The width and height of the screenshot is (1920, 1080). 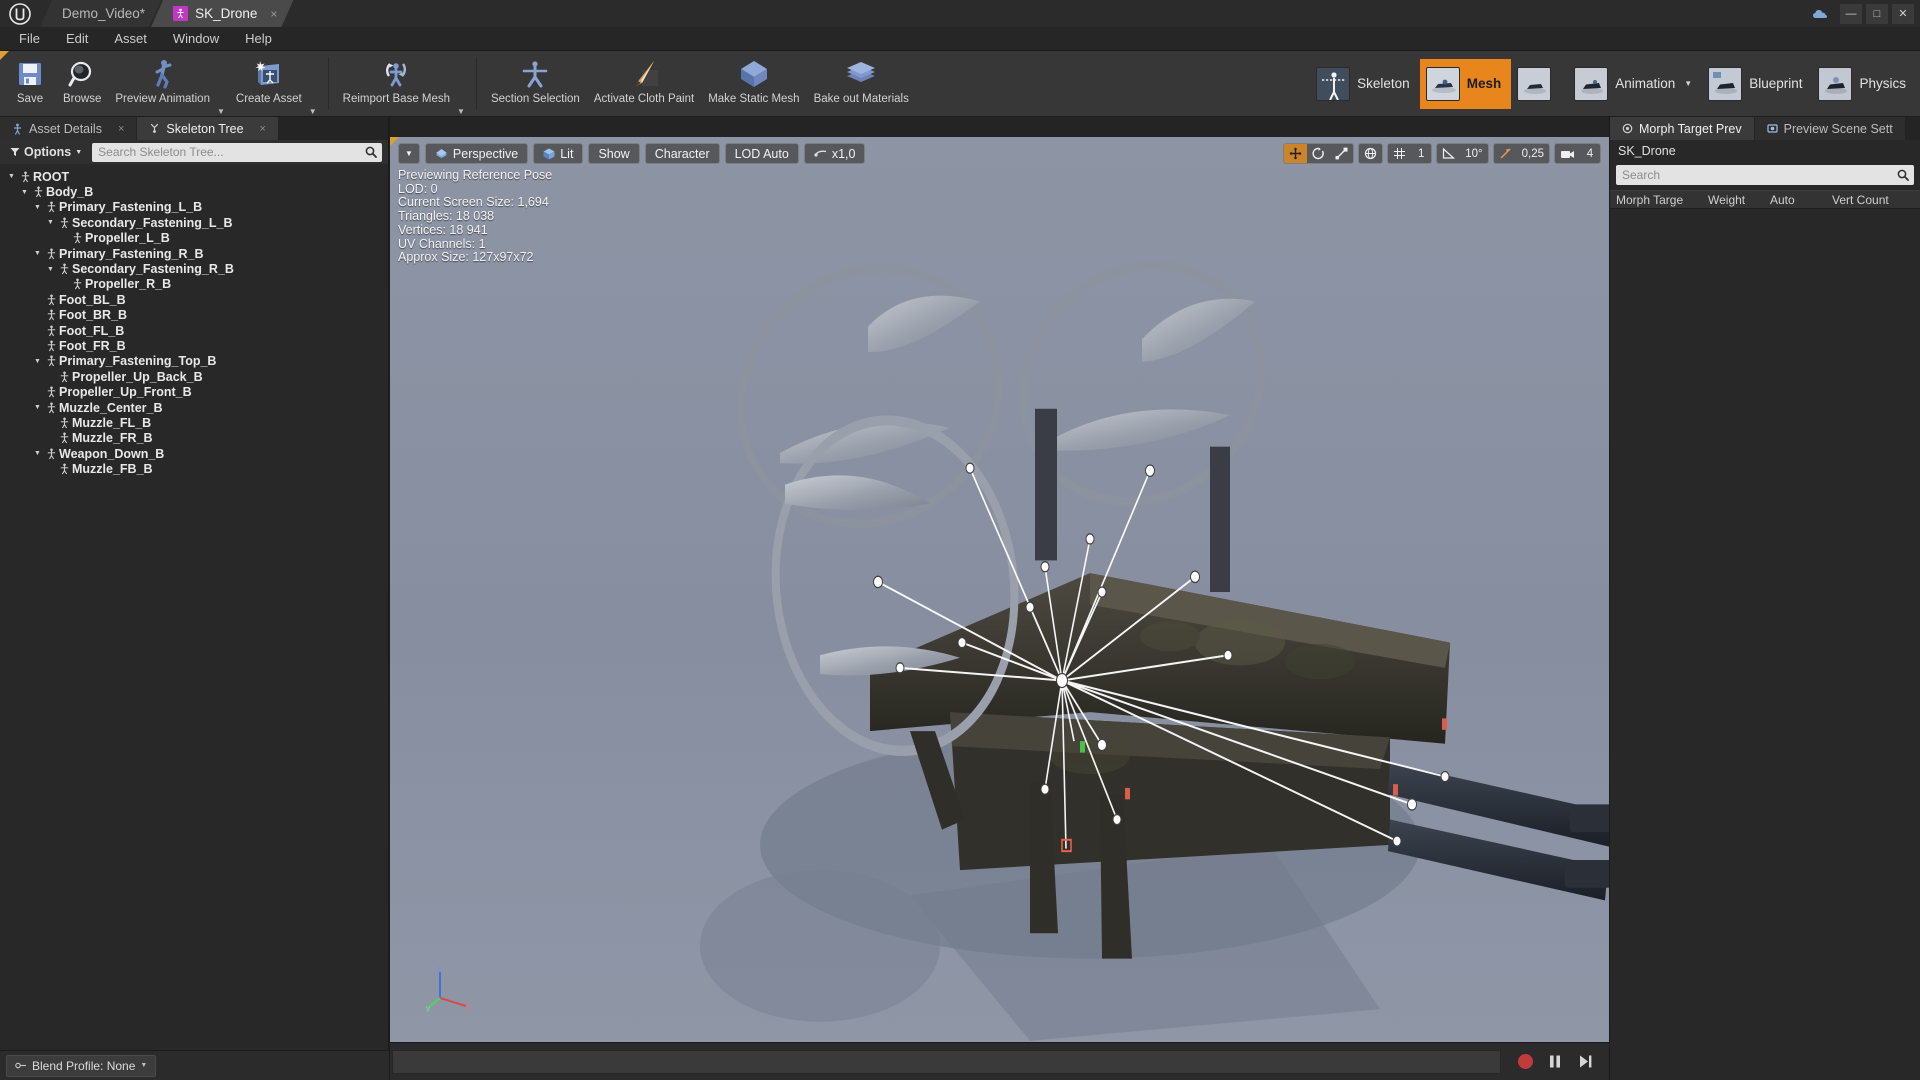 I want to click on skeleton-tree-item: ▼Propeller_R_B, so click(x=194, y=284).